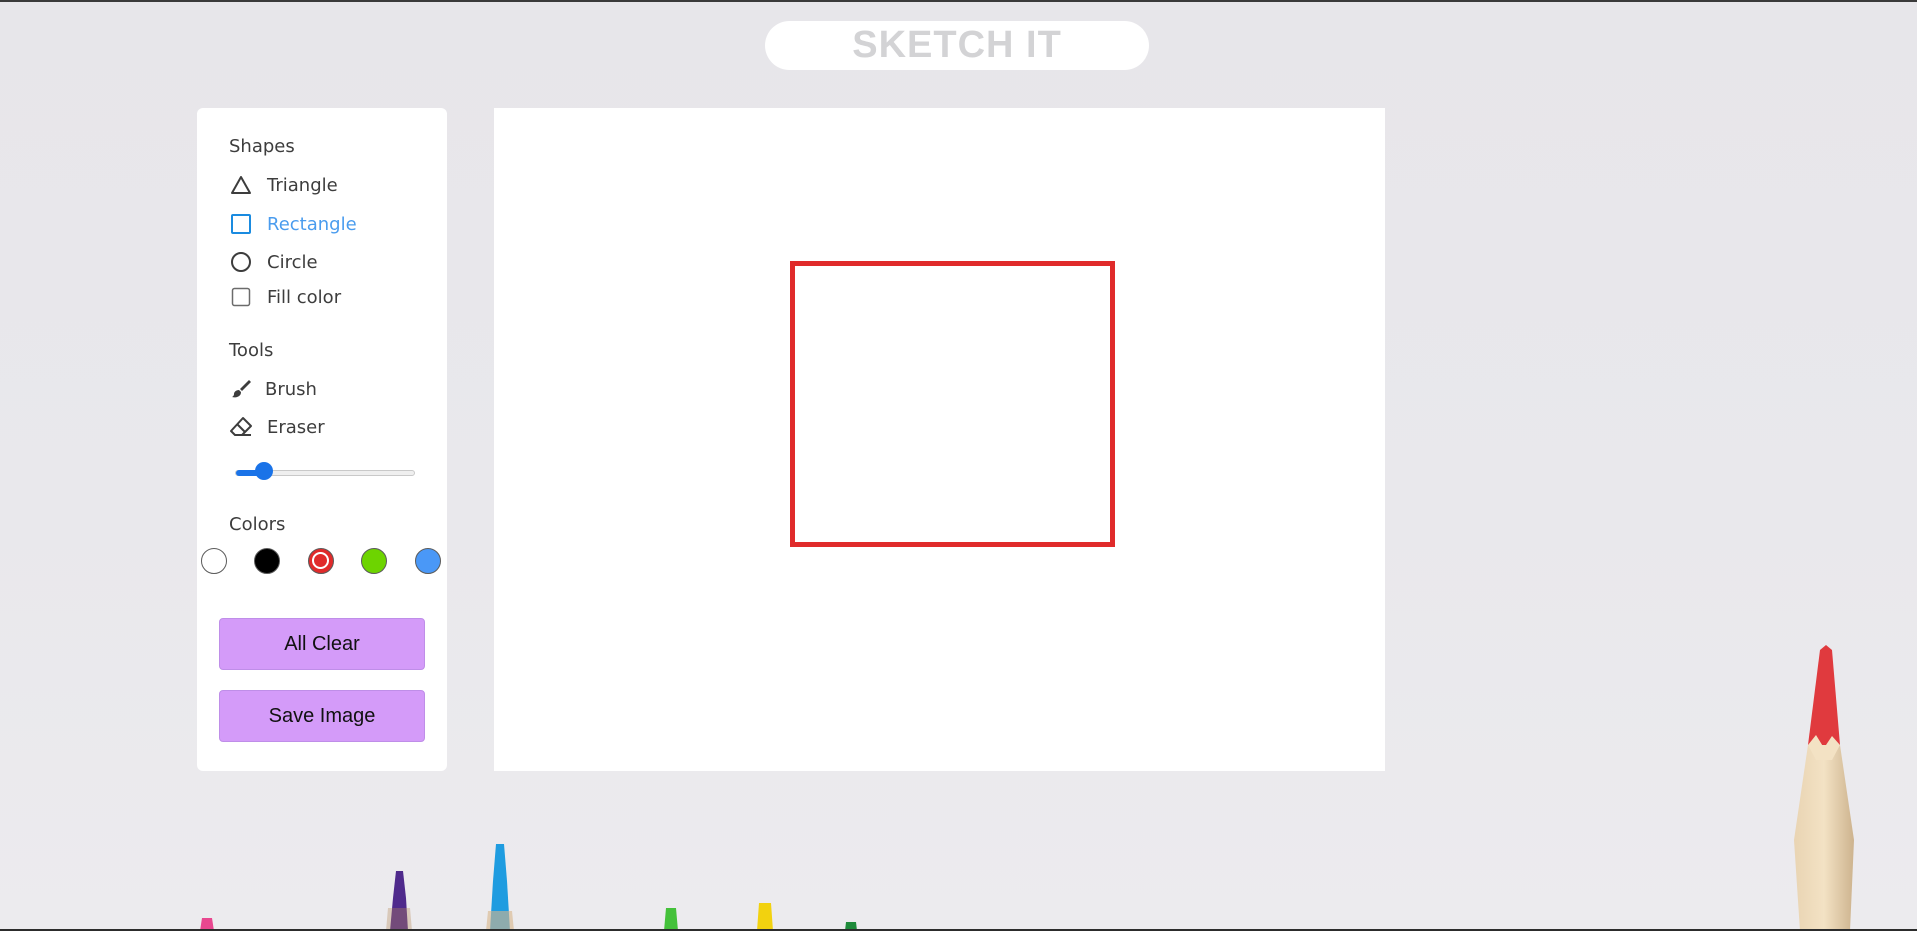  What do you see at coordinates (241, 262) in the screenshot?
I see `circle-icon` at bounding box center [241, 262].